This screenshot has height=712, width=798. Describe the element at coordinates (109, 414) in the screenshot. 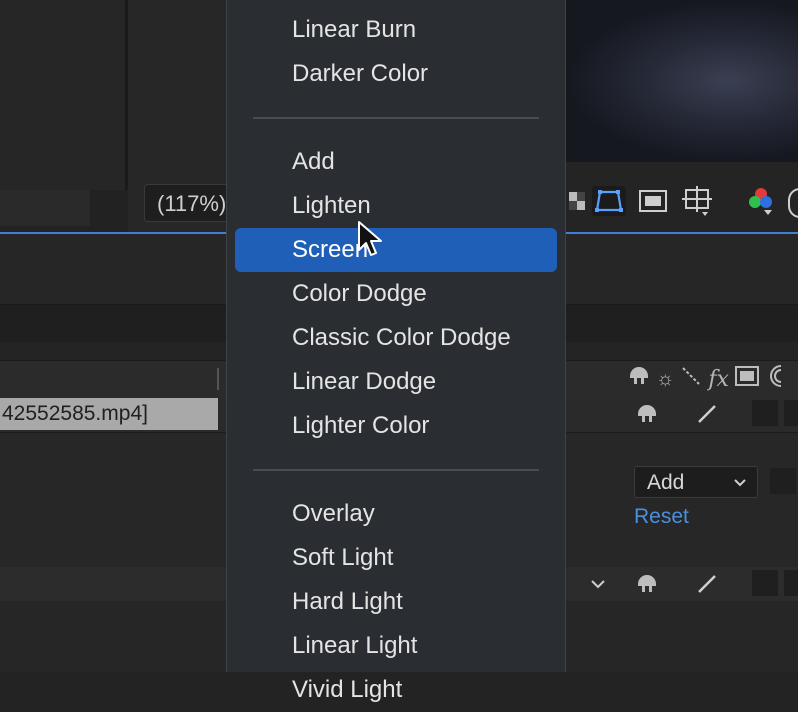

I see `layer-name: 42552585.mp4]` at that location.